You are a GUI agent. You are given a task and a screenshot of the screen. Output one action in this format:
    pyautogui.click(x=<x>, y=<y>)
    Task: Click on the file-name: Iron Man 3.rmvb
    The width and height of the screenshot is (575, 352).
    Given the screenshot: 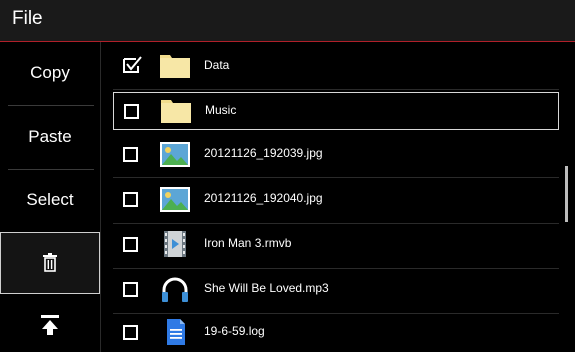 What is the action you would take?
    pyautogui.click(x=248, y=243)
    